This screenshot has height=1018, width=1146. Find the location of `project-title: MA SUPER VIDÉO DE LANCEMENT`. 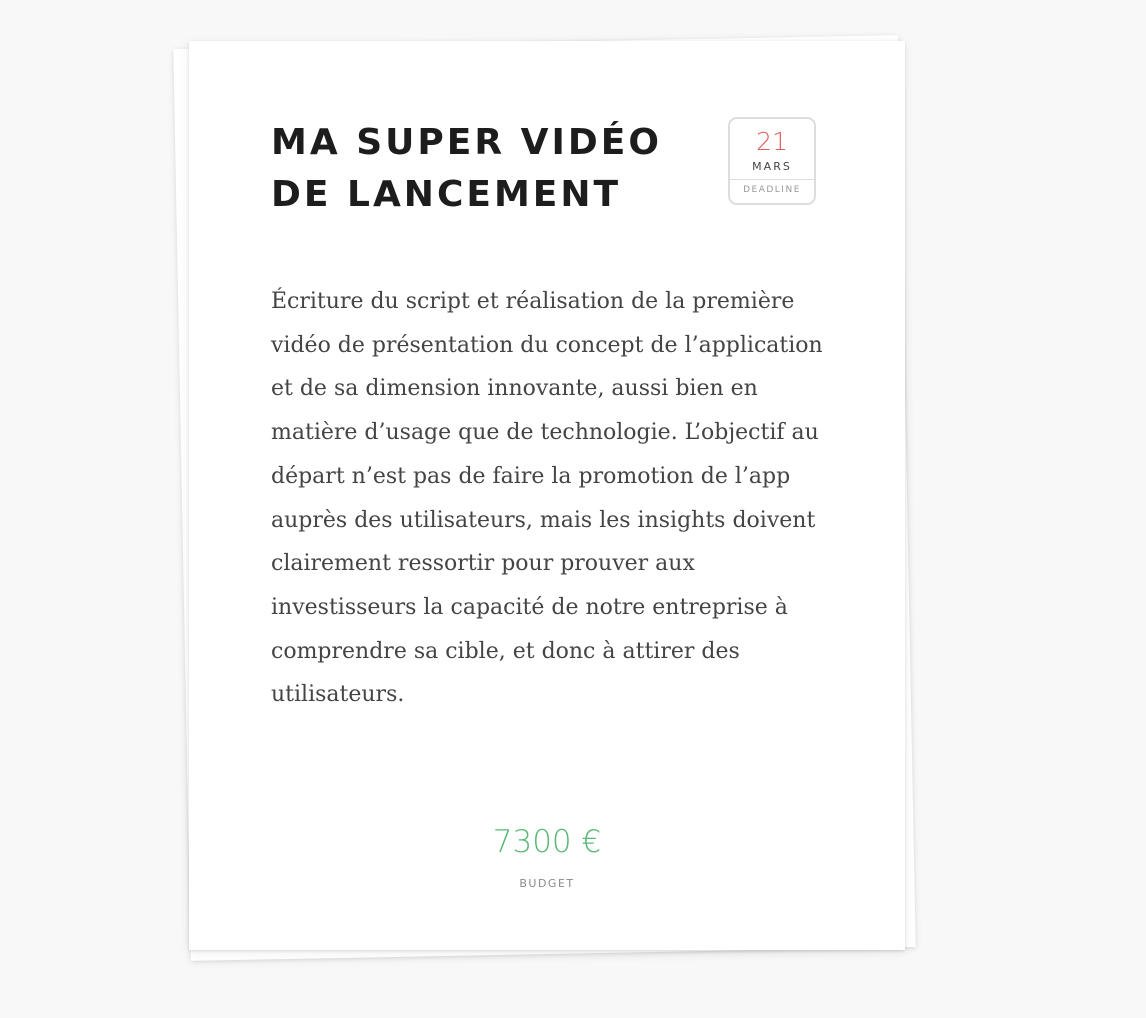

project-title: MA SUPER VIDÉO DE LANCEMENT is located at coordinates (466, 168).